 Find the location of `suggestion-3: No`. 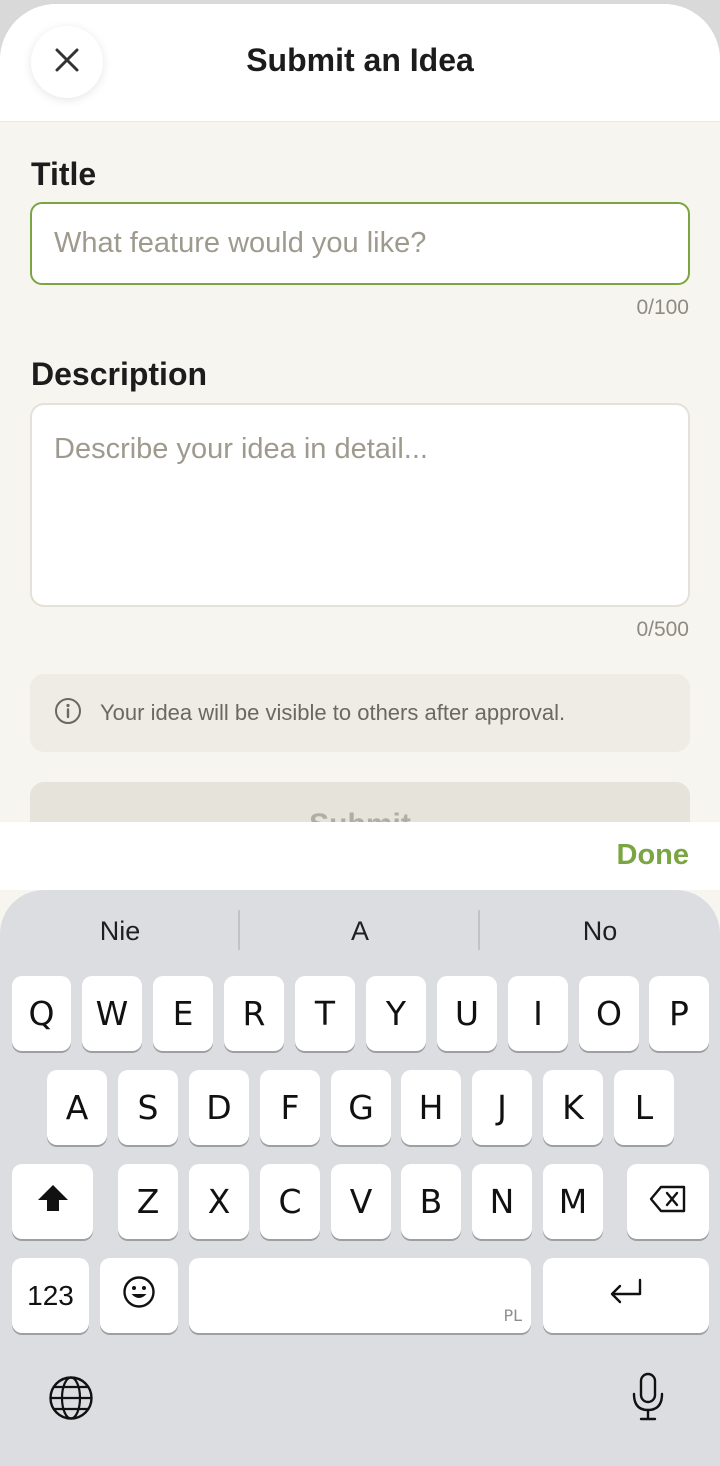

suggestion-3: No is located at coordinates (600, 931).